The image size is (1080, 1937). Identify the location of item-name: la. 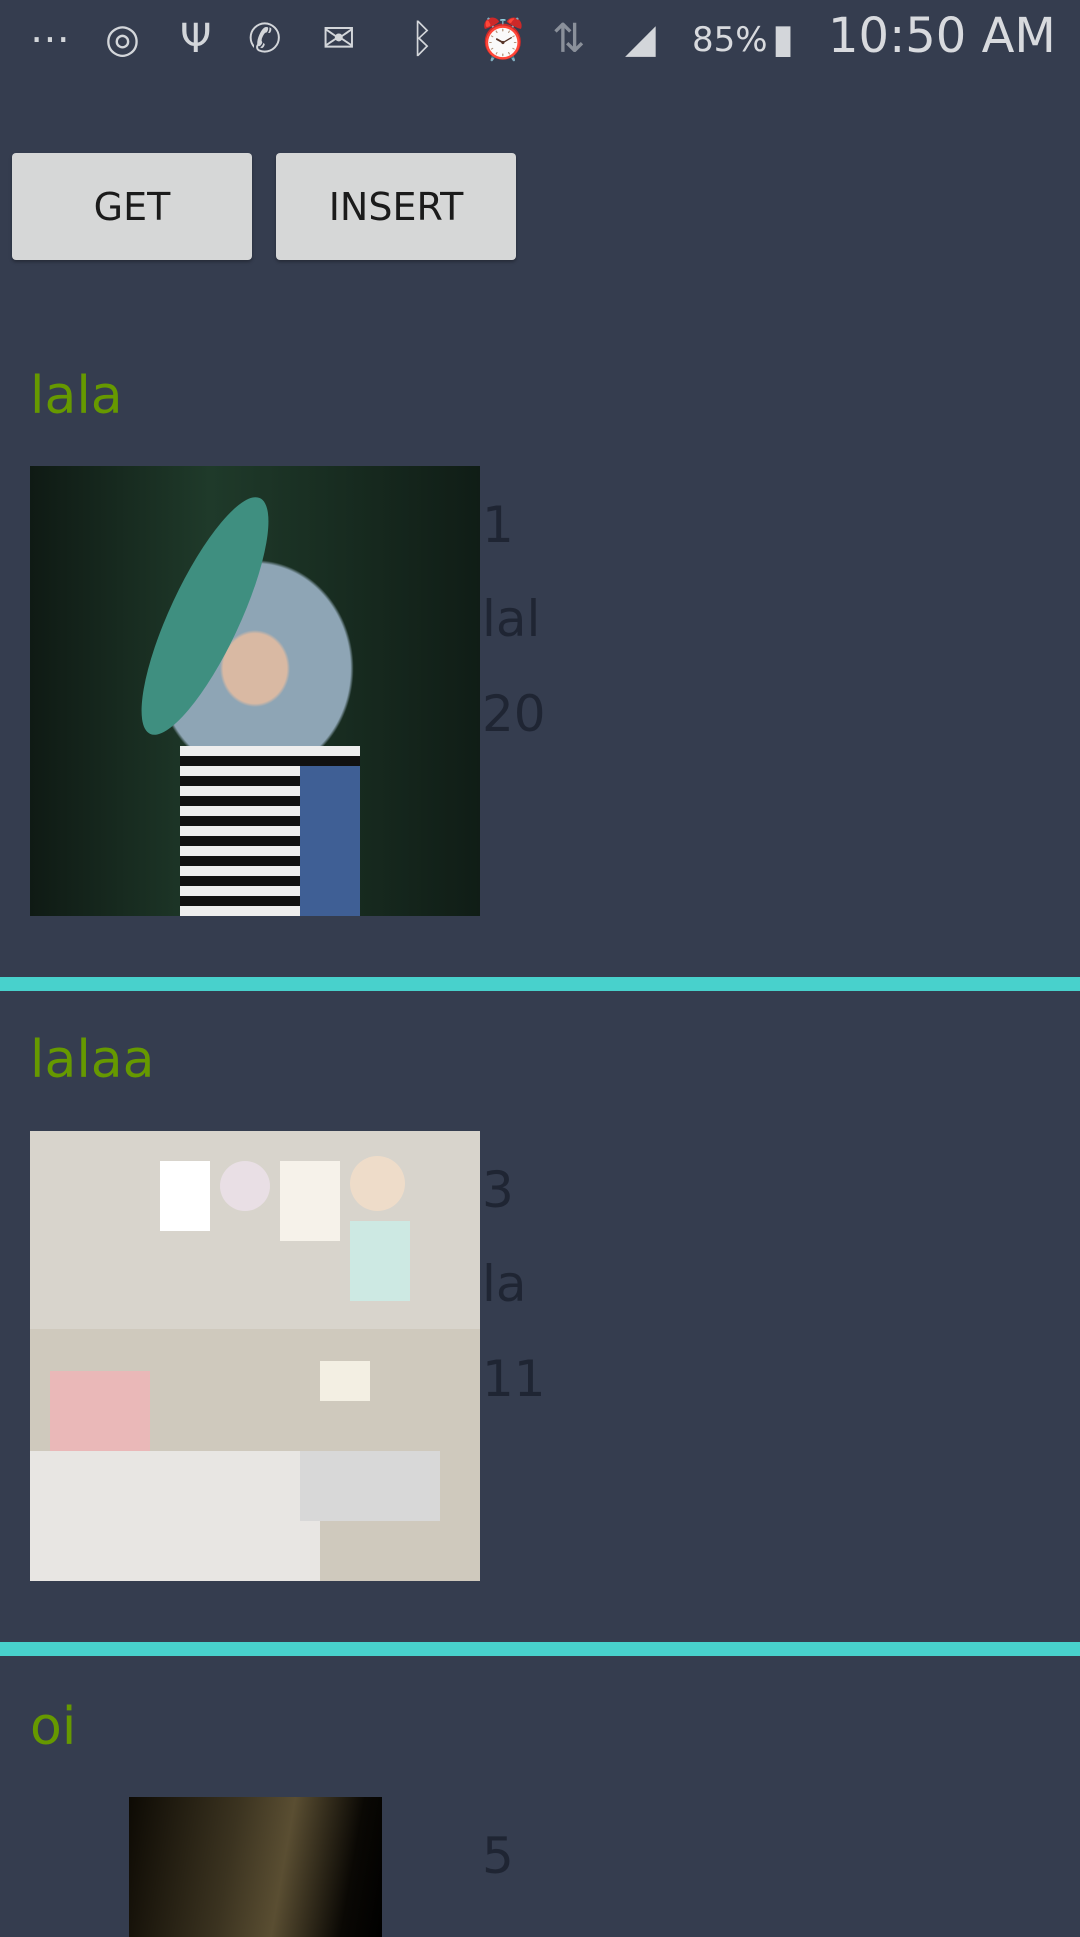
(504, 1284).